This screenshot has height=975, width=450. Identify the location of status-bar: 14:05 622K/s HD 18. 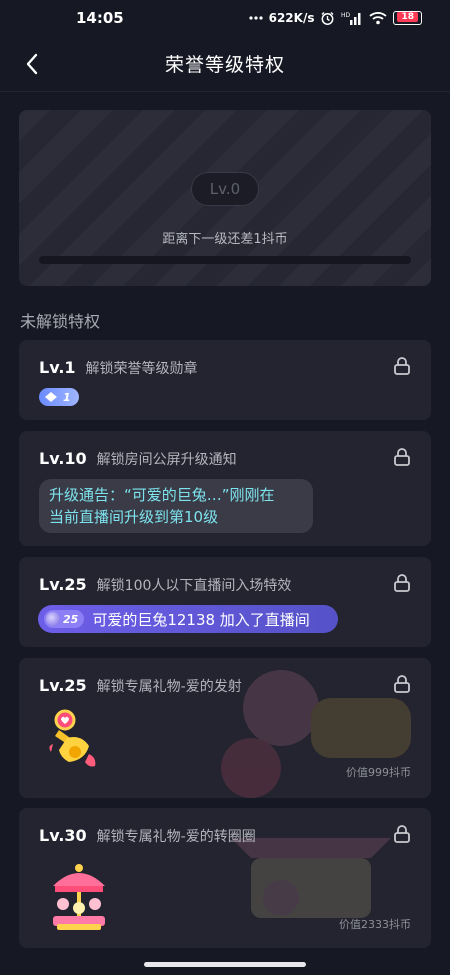
(225, 18).